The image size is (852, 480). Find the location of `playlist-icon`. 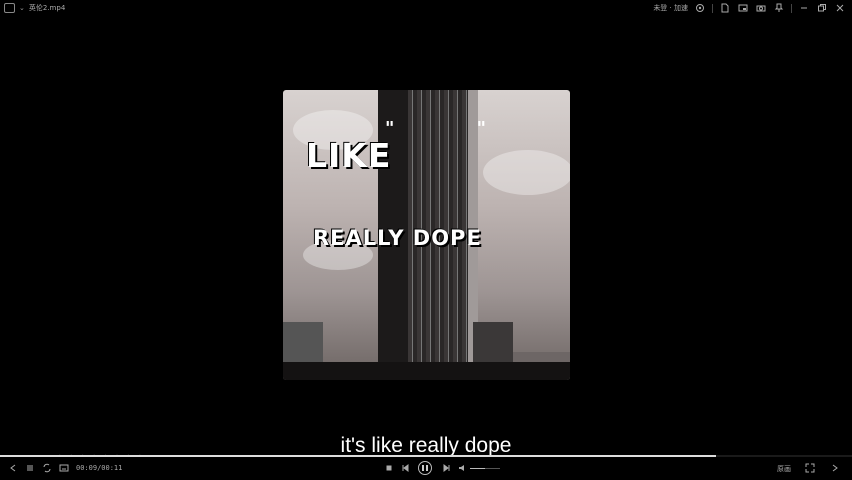

playlist-icon is located at coordinates (30, 468).